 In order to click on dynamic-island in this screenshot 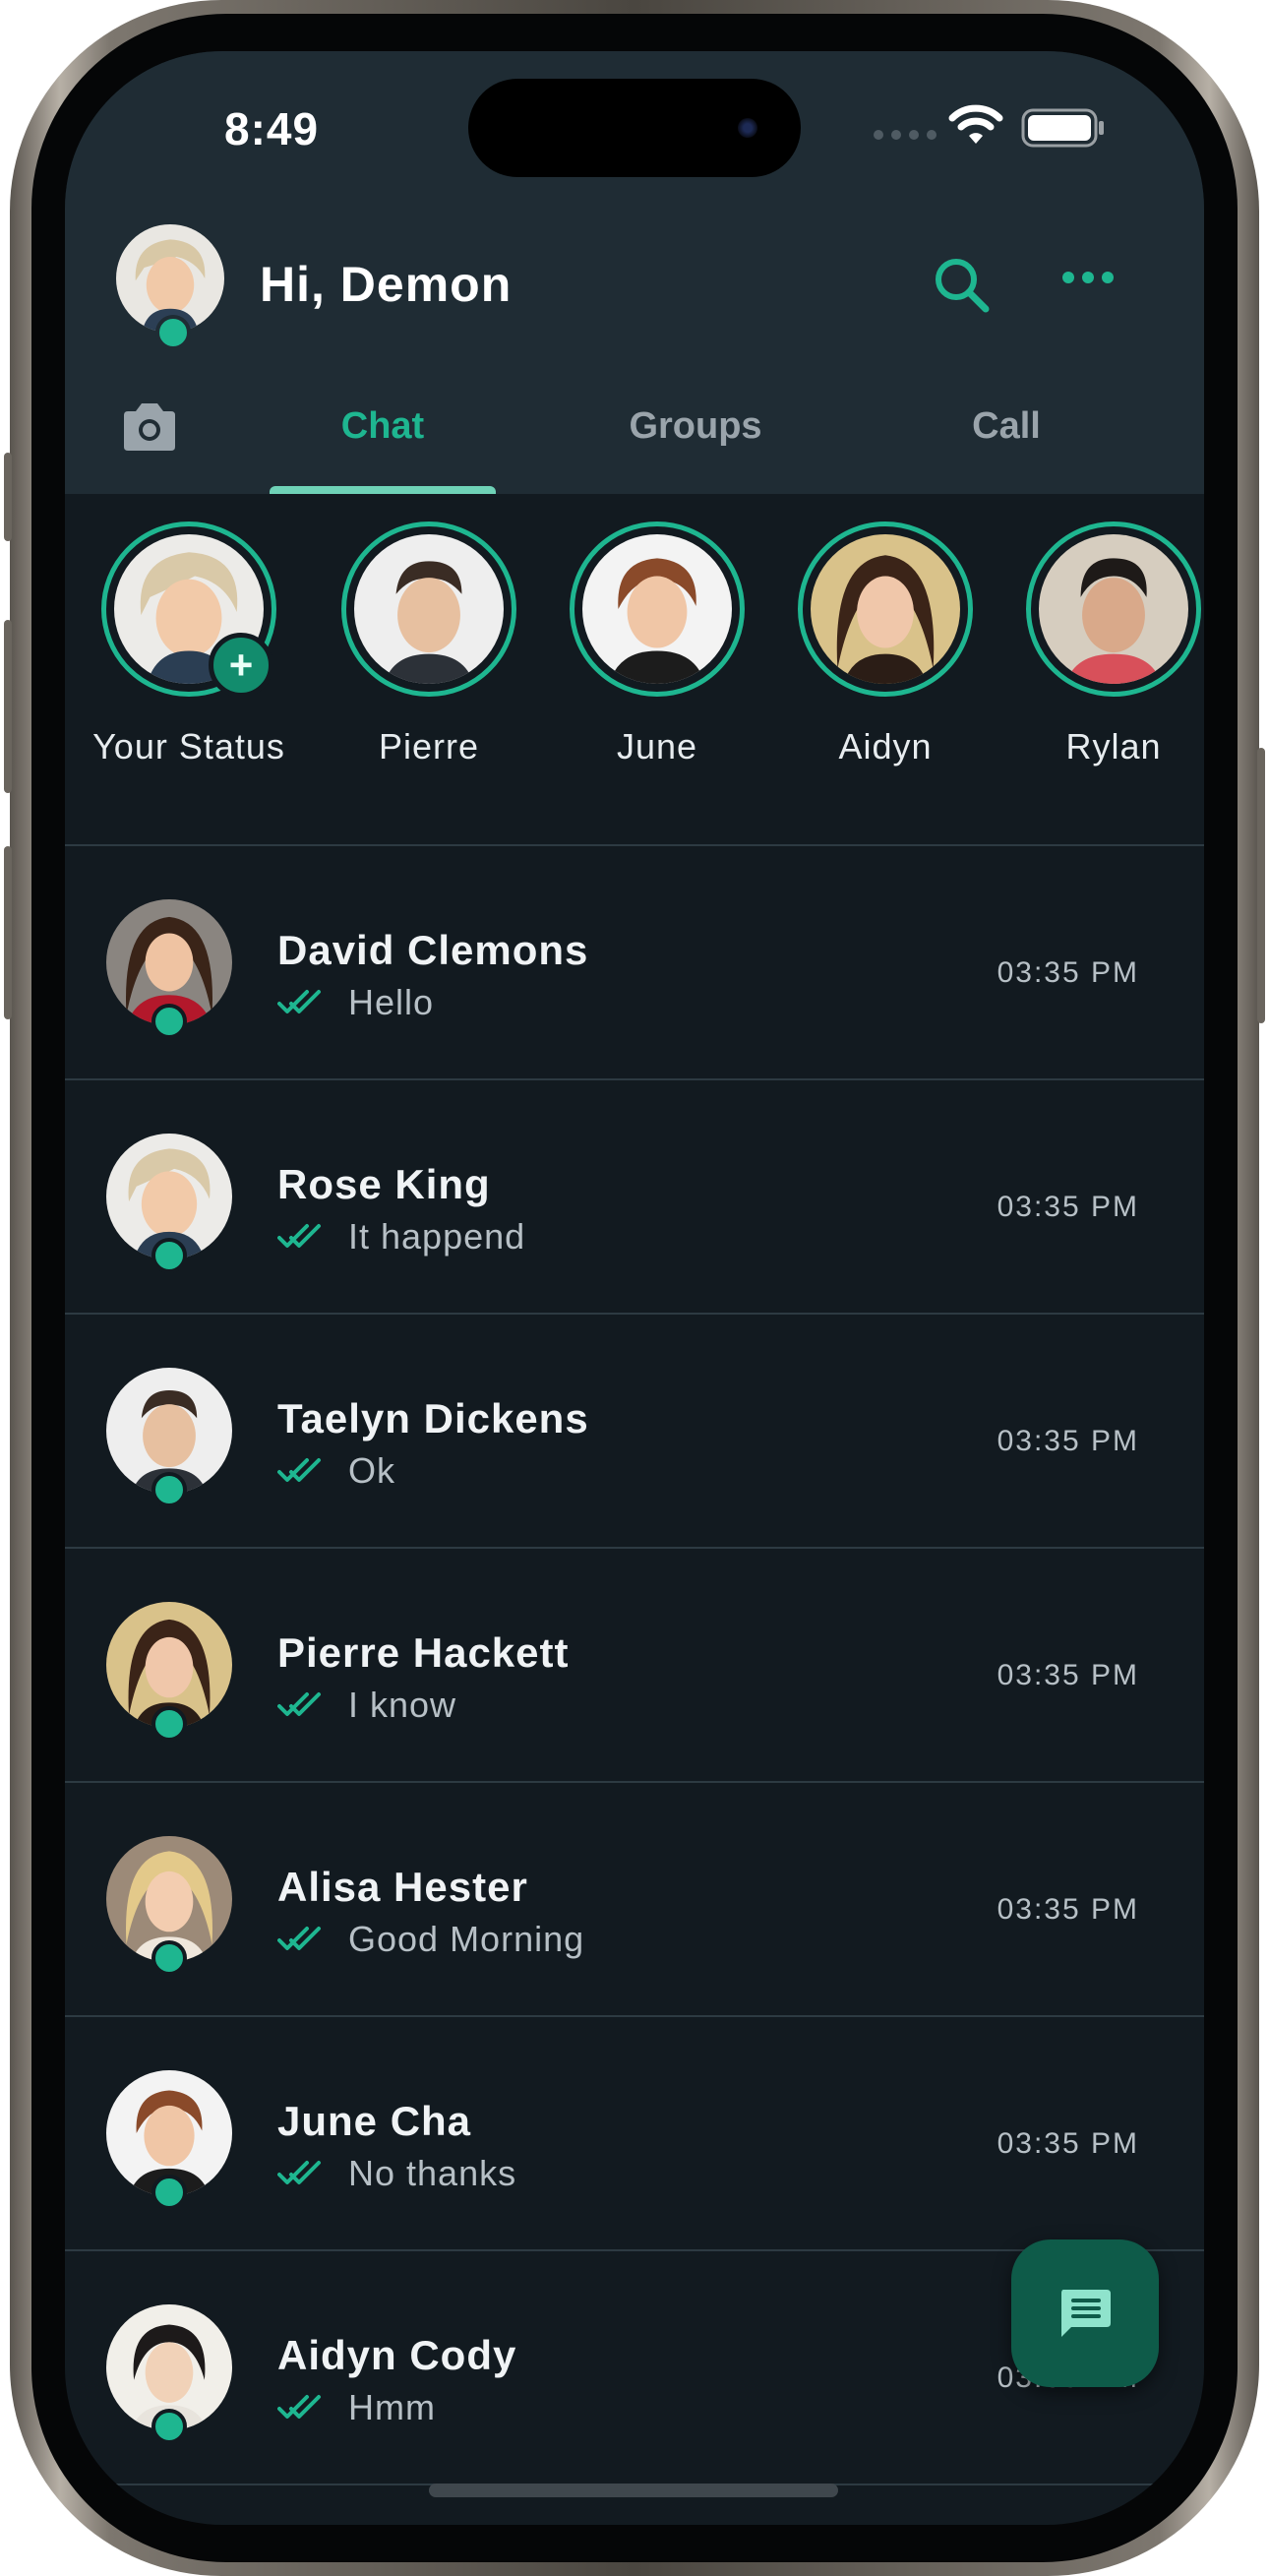, I will do `click(634, 128)`.